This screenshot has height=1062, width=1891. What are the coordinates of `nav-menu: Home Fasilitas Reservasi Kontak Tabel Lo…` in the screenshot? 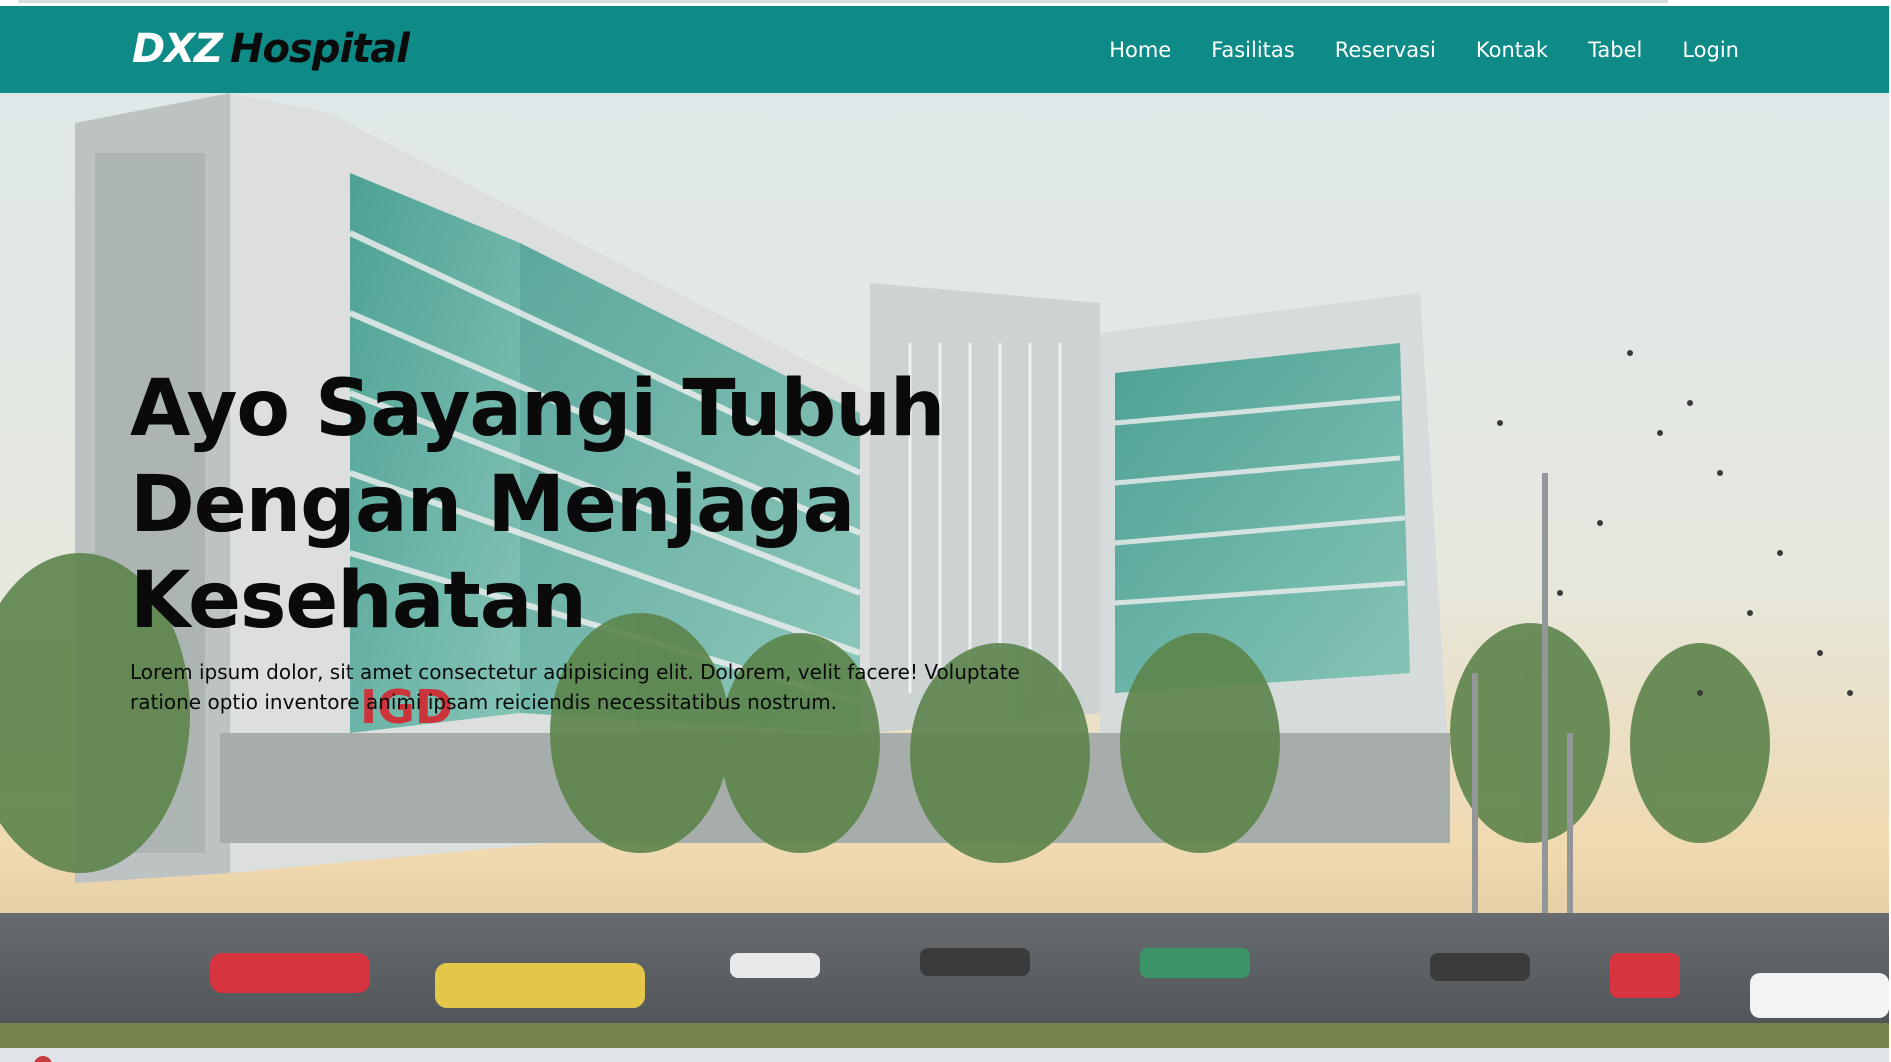 It's located at (1424, 49).